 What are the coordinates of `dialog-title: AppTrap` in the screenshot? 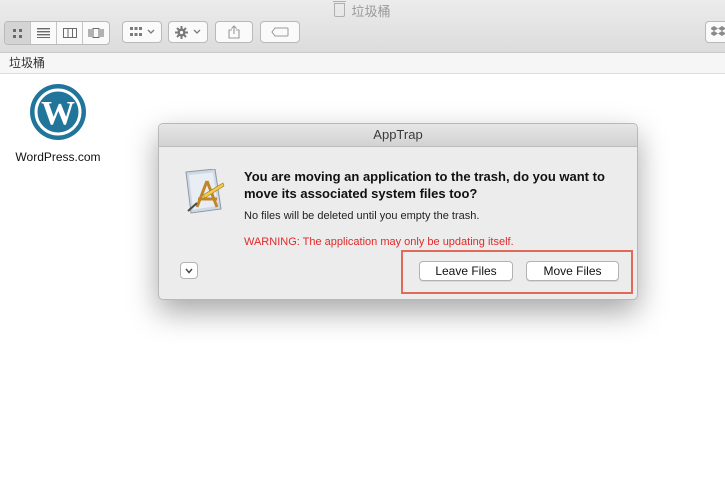 It's located at (398, 135).